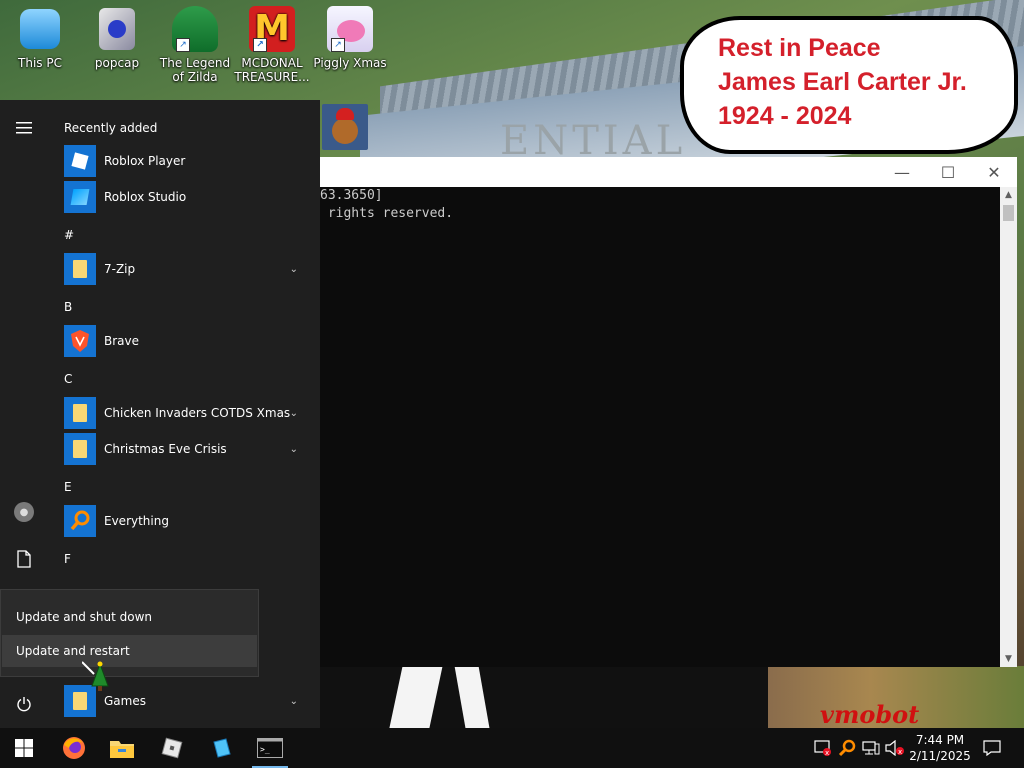 The width and height of the screenshot is (1024, 768). Describe the element at coordinates (940, 740) in the screenshot. I see `clock-time: 7:44 PM` at that location.